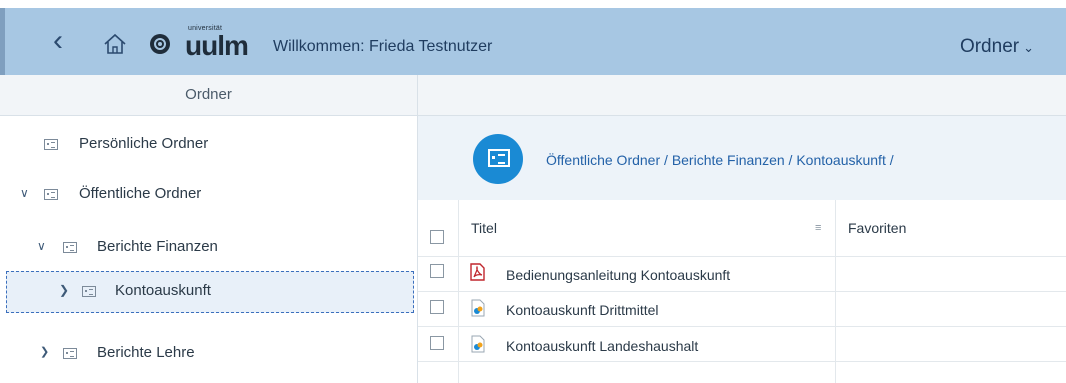 This screenshot has height=383, width=1066. I want to click on table-header-row: Titel ≡ Favoriten, so click(742, 228).